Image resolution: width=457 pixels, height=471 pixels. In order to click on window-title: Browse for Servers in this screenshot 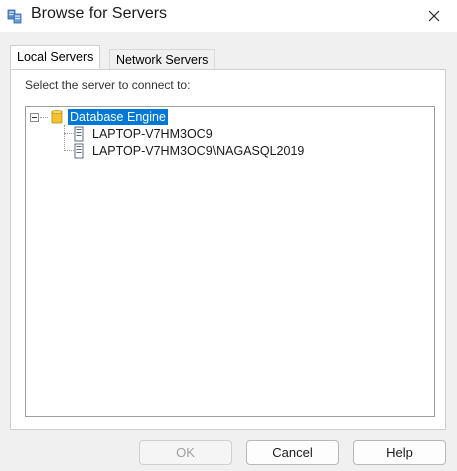, I will do `click(99, 13)`.